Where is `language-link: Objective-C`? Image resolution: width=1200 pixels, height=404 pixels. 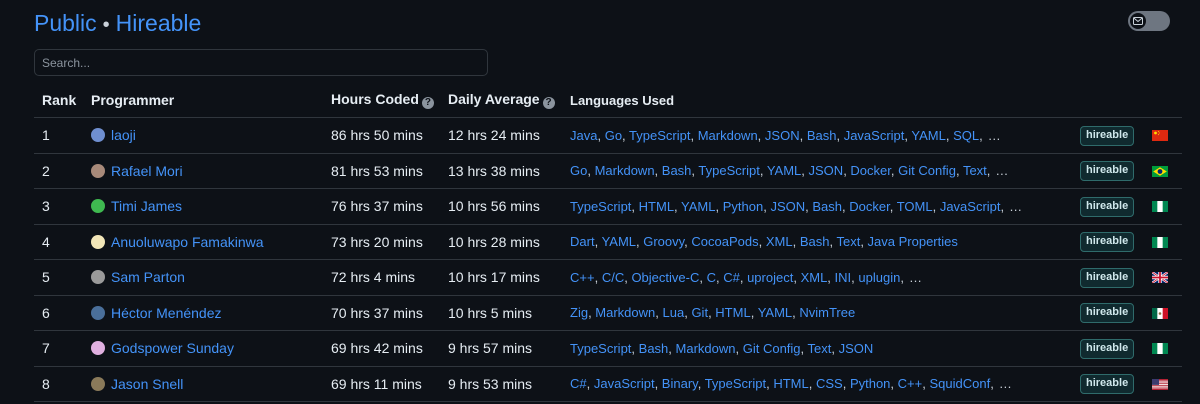
language-link: Objective-C is located at coordinates (665, 277).